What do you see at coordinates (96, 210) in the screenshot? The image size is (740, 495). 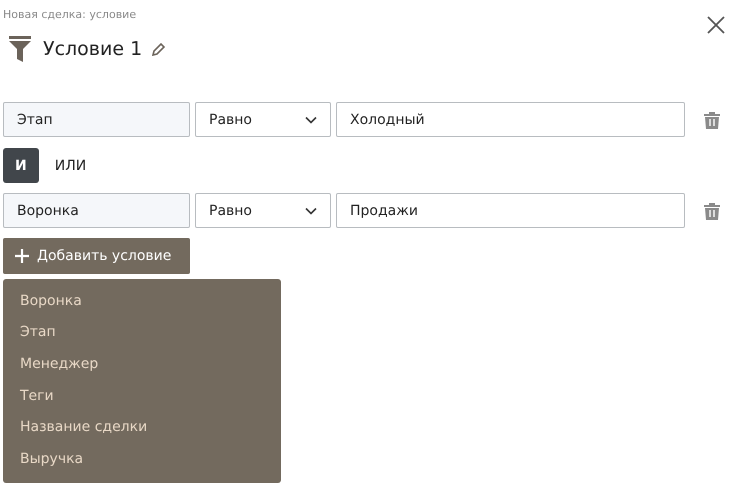 I see `field-select: Воронка` at bounding box center [96, 210].